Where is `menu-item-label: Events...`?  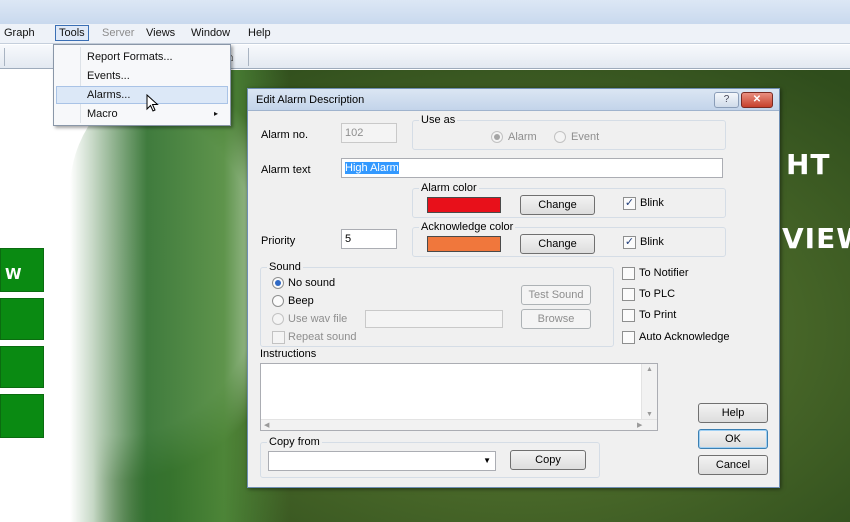
menu-item-label: Events... is located at coordinates (108, 76).